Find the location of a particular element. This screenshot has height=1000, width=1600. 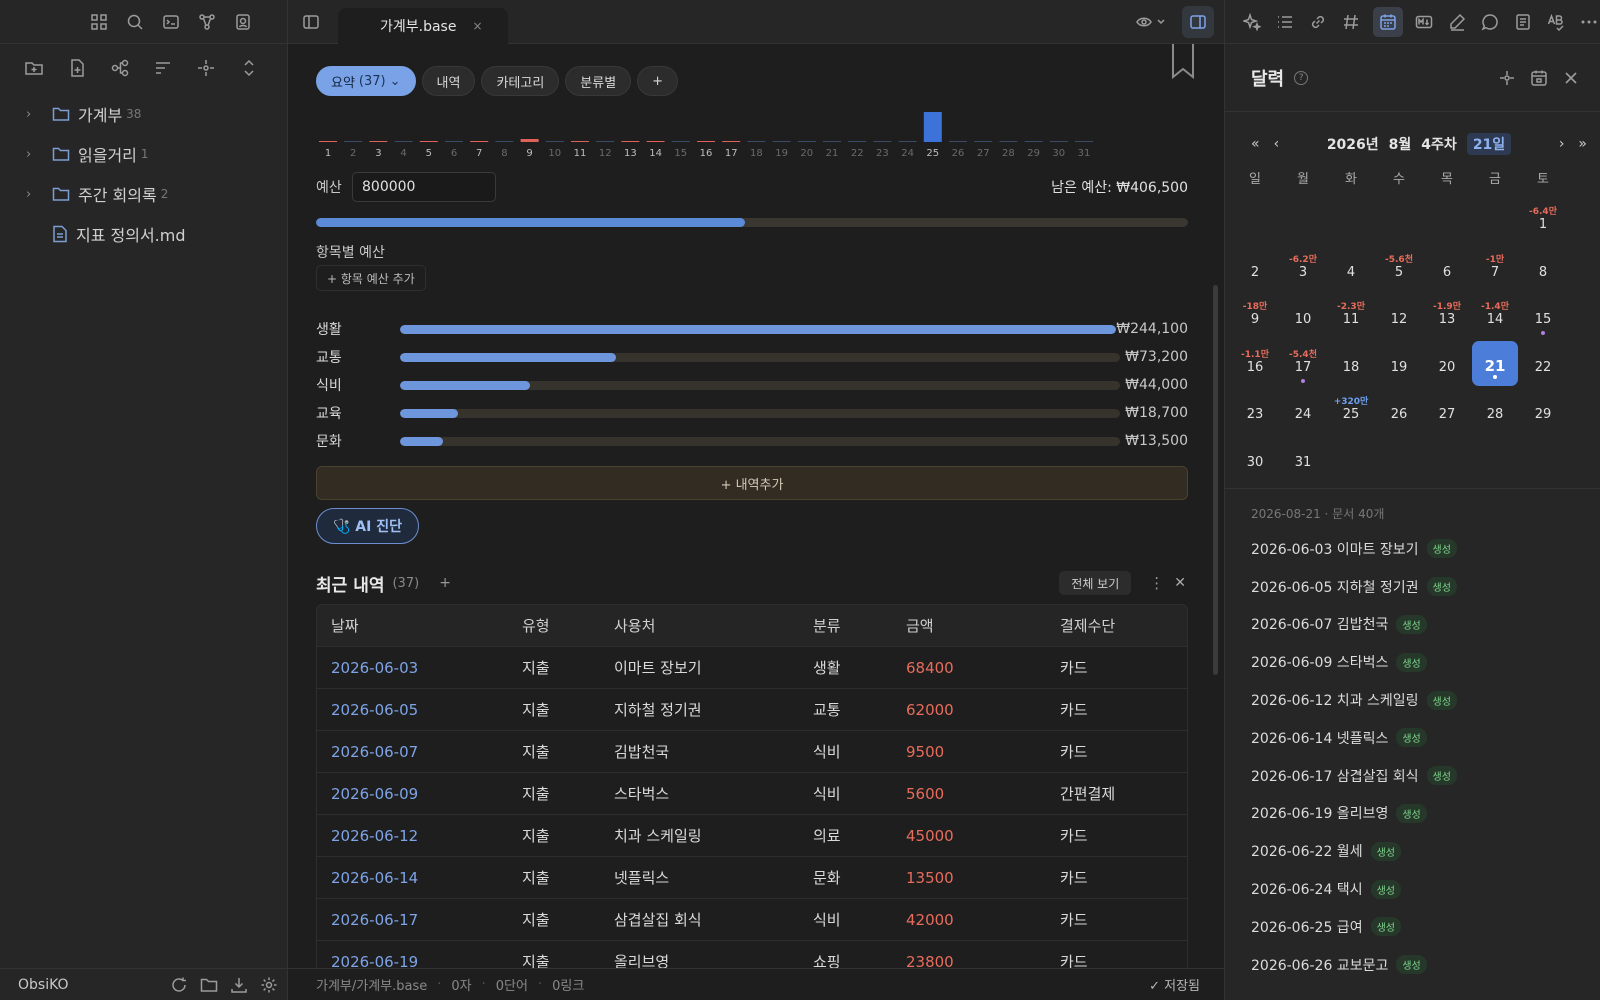

pen-icon is located at coordinates (1457, 22).